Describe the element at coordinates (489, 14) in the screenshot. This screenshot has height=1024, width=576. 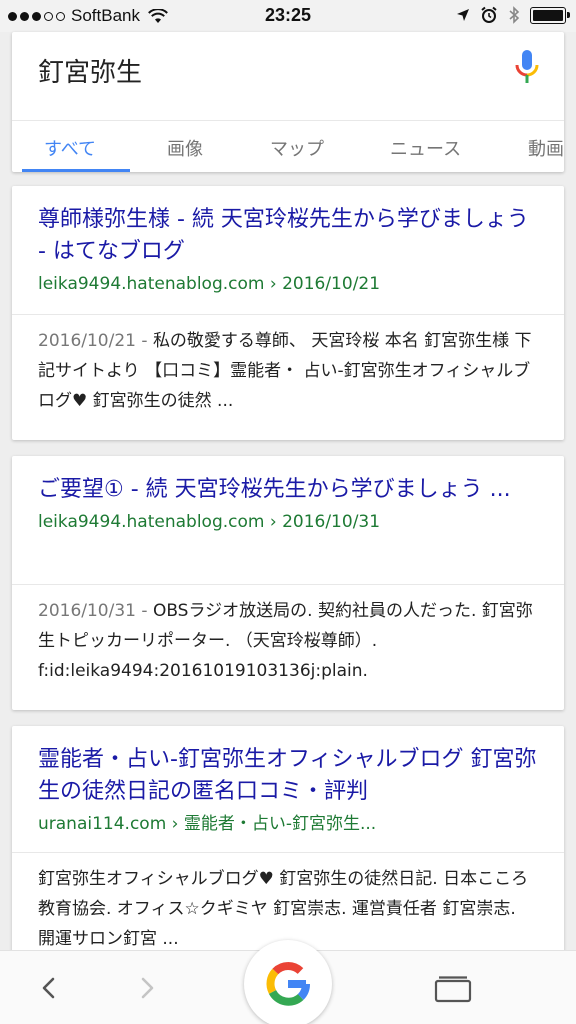
I see `alarm-icon` at that location.